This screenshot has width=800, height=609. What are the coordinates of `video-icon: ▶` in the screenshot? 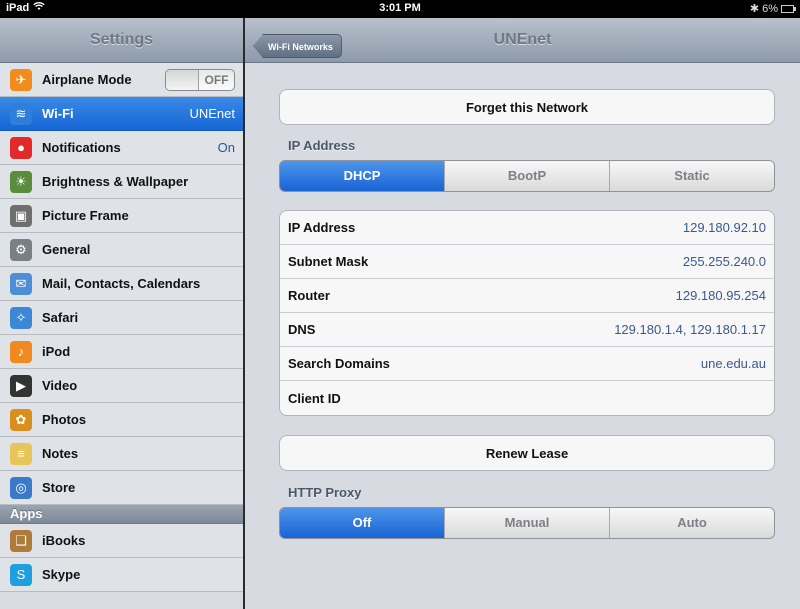 It's located at (21, 385).